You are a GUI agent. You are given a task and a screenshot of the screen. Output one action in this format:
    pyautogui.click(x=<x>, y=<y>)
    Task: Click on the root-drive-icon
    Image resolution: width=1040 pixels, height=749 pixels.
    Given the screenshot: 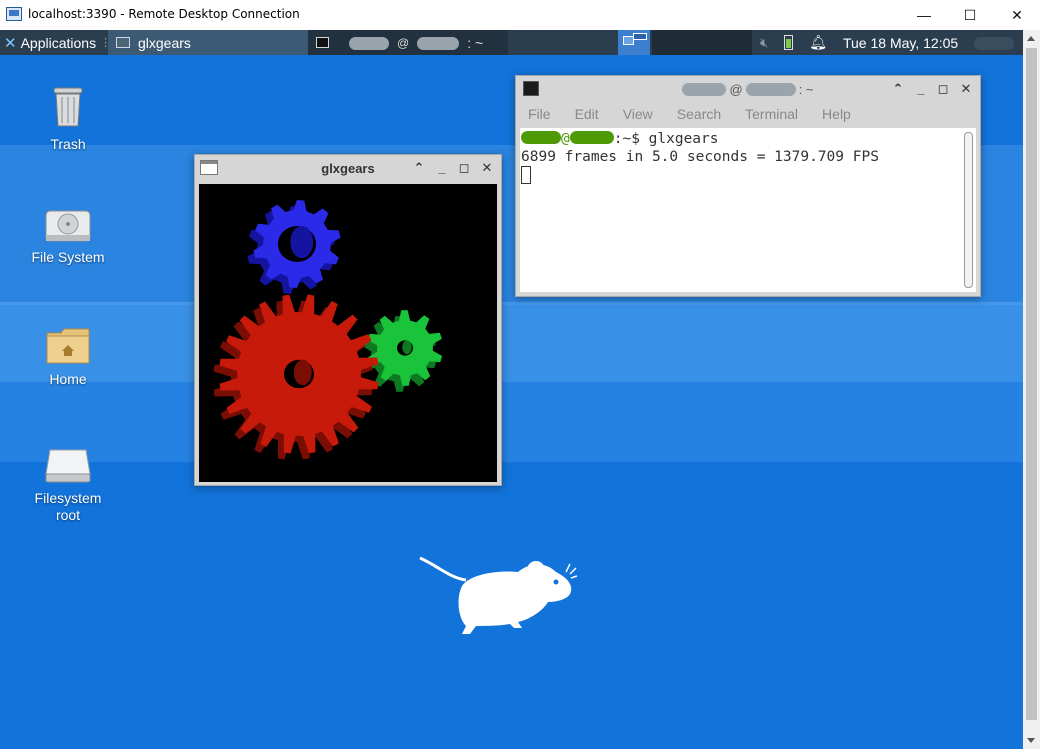 What is the action you would take?
    pyautogui.click(x=68, y=466)
    